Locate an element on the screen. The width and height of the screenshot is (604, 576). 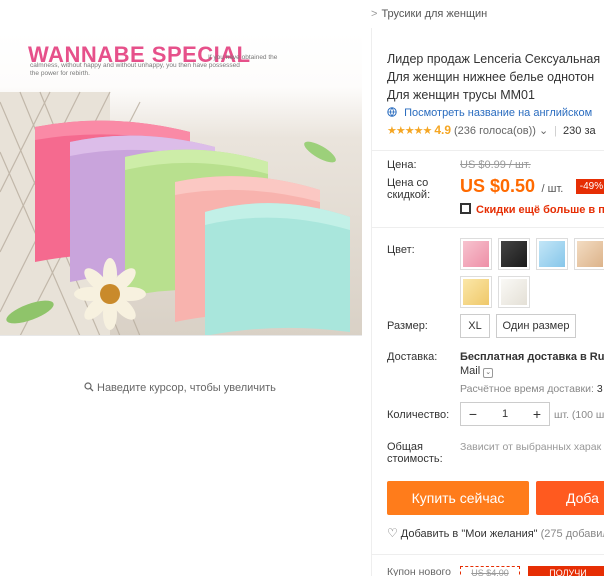
product-title-line: Для женщин нижнее белье однотон is located at coordinates (491, 77).